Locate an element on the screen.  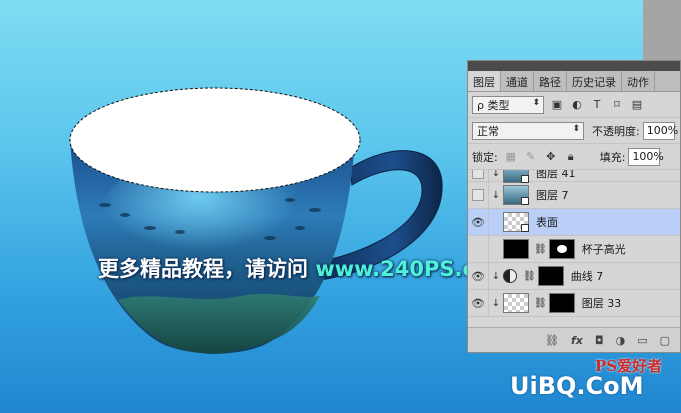
type-filter-icon: T is located at coordinates (597, 104).